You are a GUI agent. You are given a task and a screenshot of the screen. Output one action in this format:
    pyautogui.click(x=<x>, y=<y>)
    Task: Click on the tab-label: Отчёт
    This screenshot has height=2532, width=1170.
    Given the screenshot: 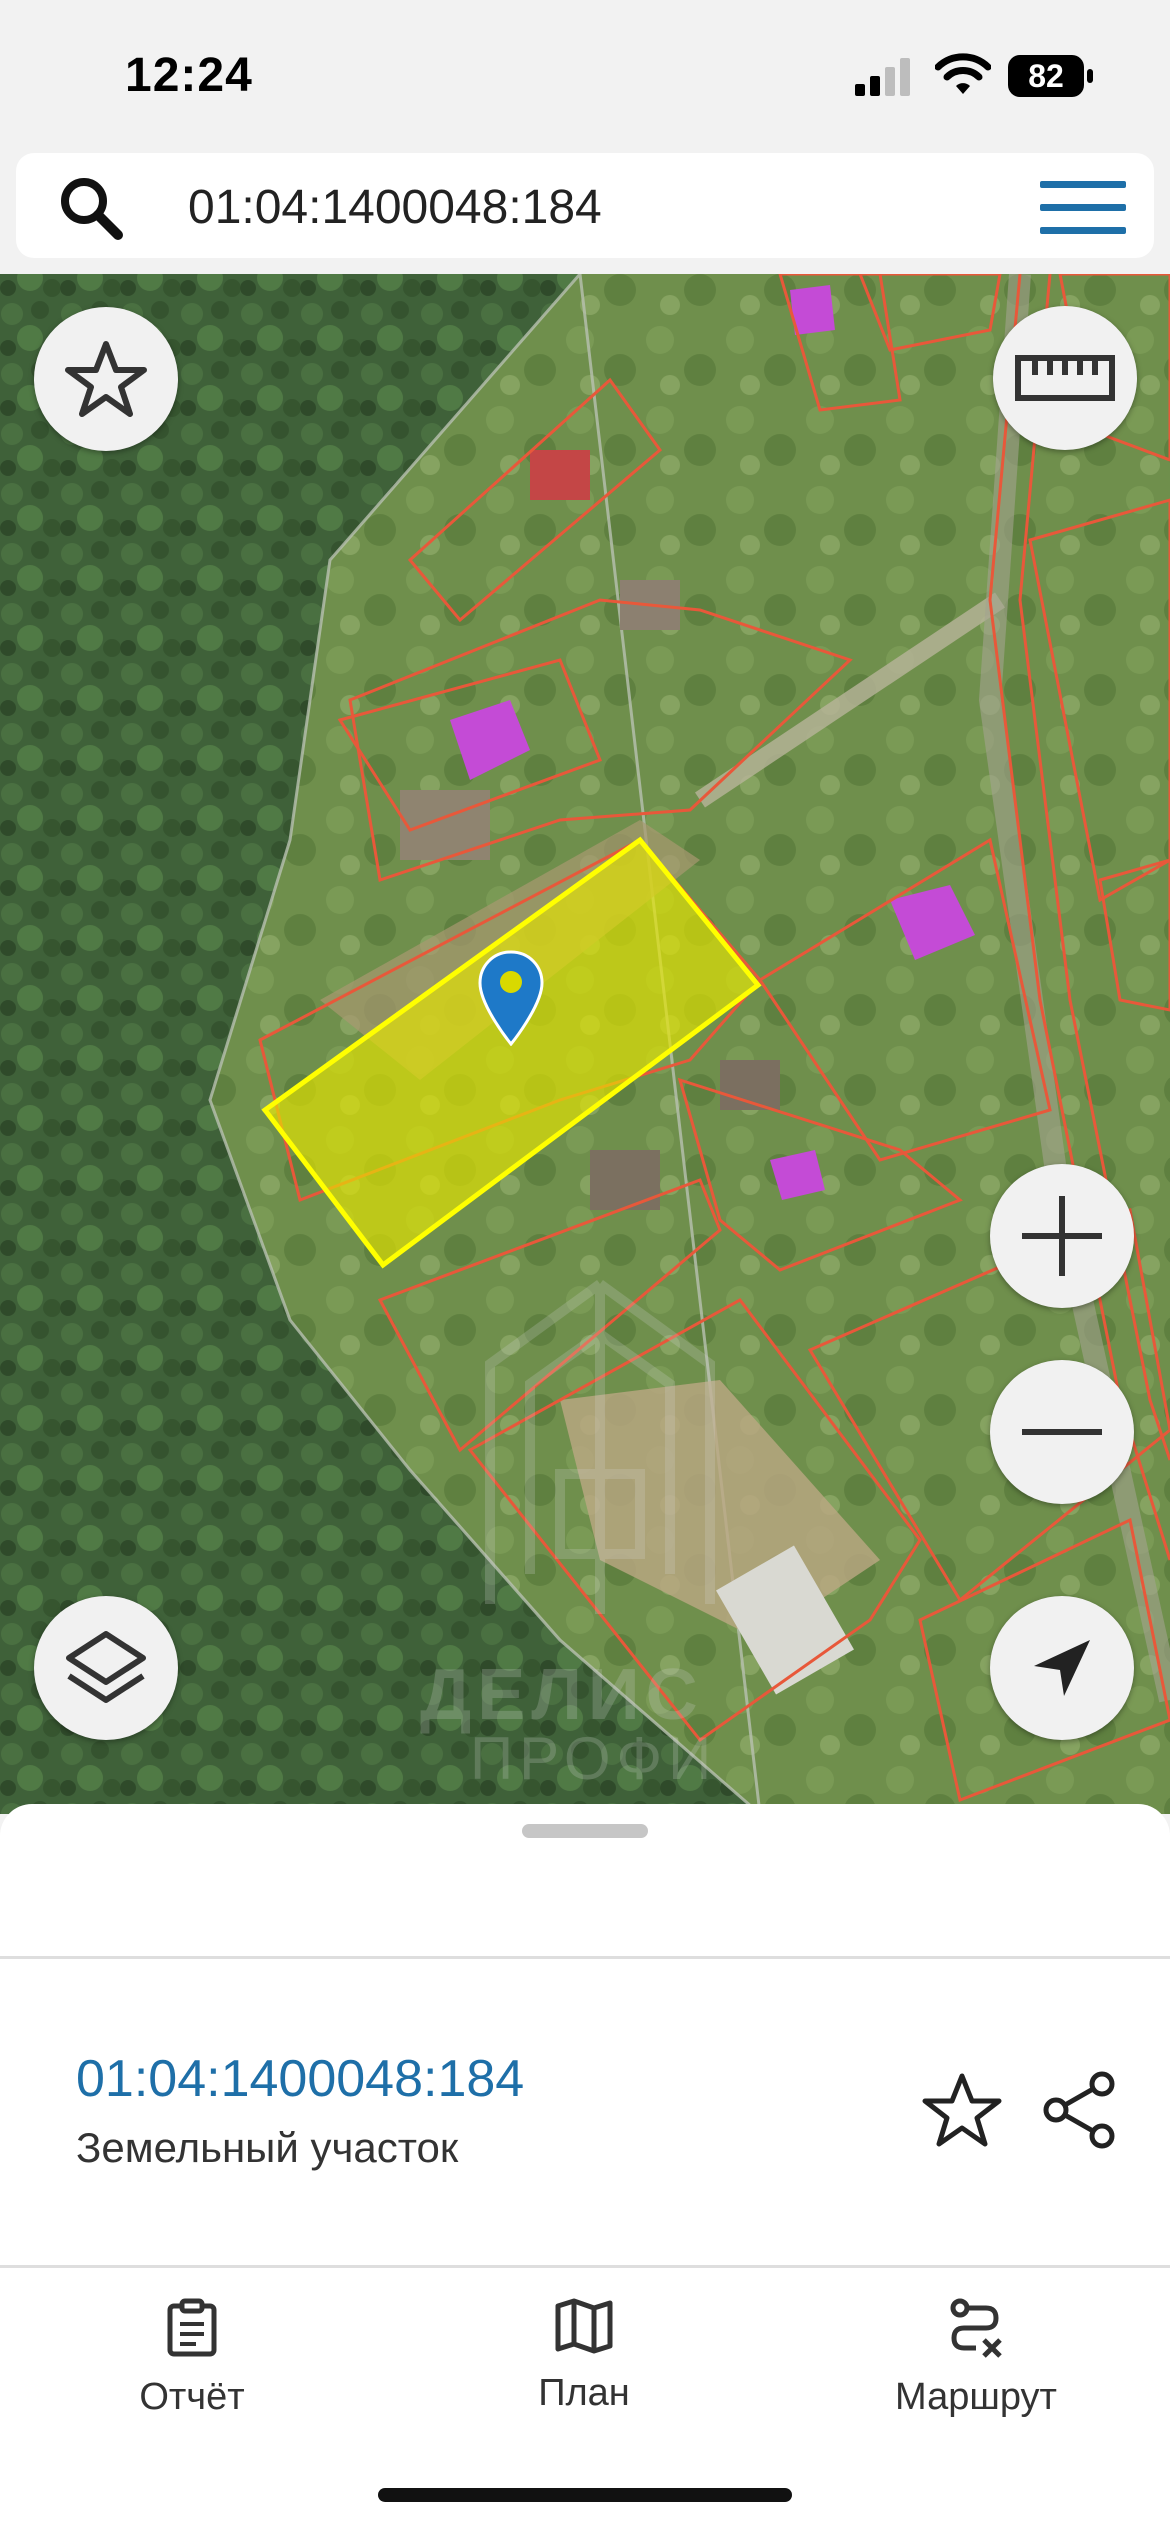 What is the action you would take?
    pyautogui.click(x=192, y=2397)
    